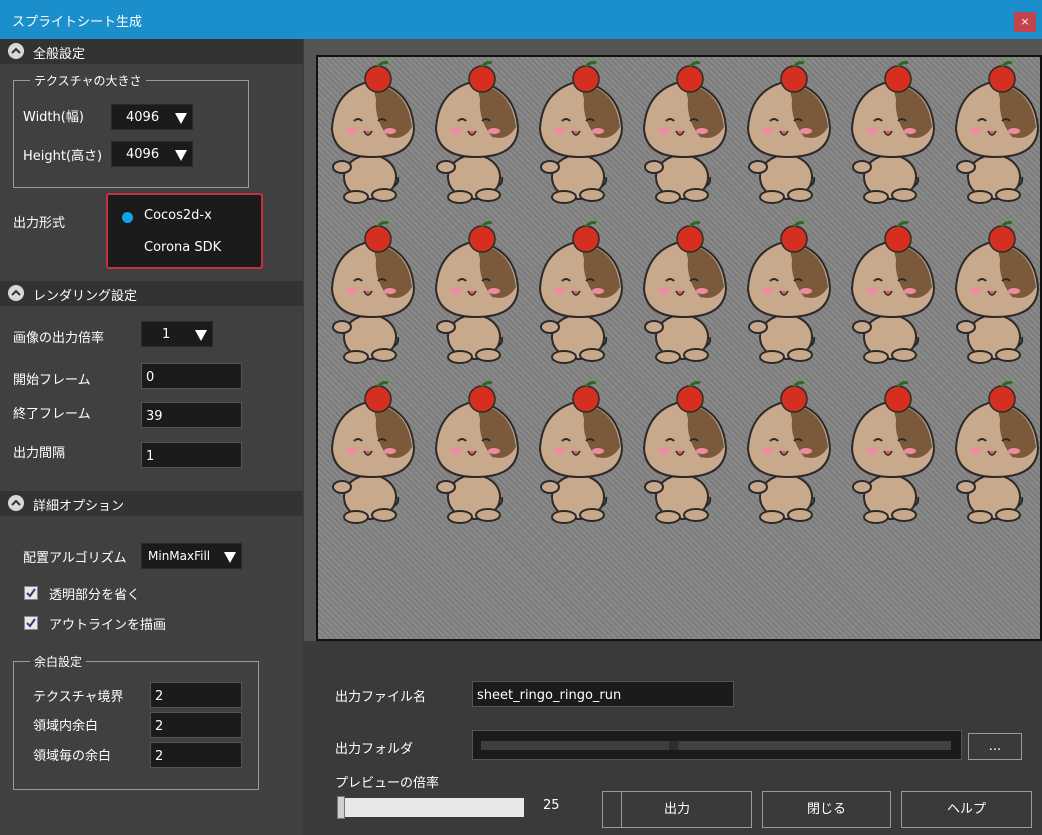 This screenshot has width=1042, height=835. I want to click on end-frame-input: 39, so click(191, 415).